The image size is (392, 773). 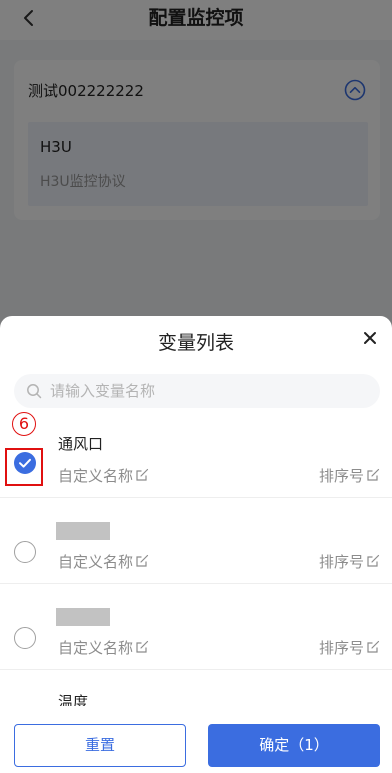 I want to click on close-icon, so click(x=370, y=338).